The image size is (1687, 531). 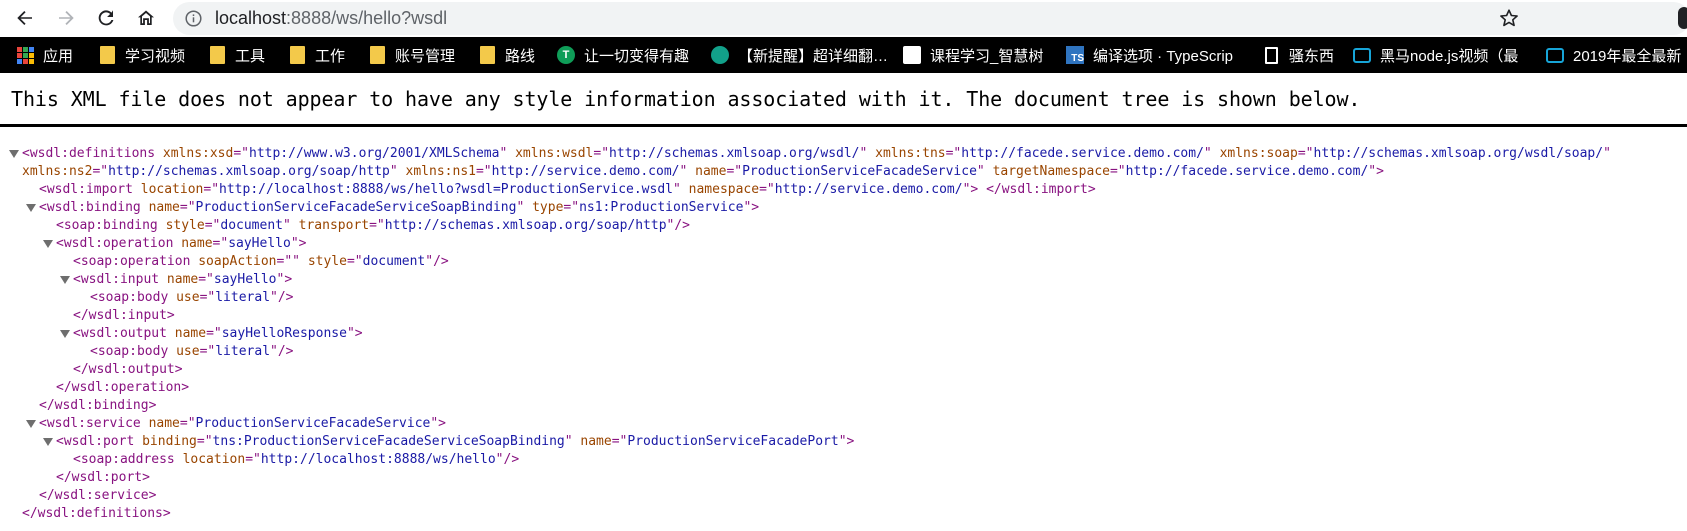 I want to click on bookmark-misc: 骚东西, so click(x=1298, y=55).